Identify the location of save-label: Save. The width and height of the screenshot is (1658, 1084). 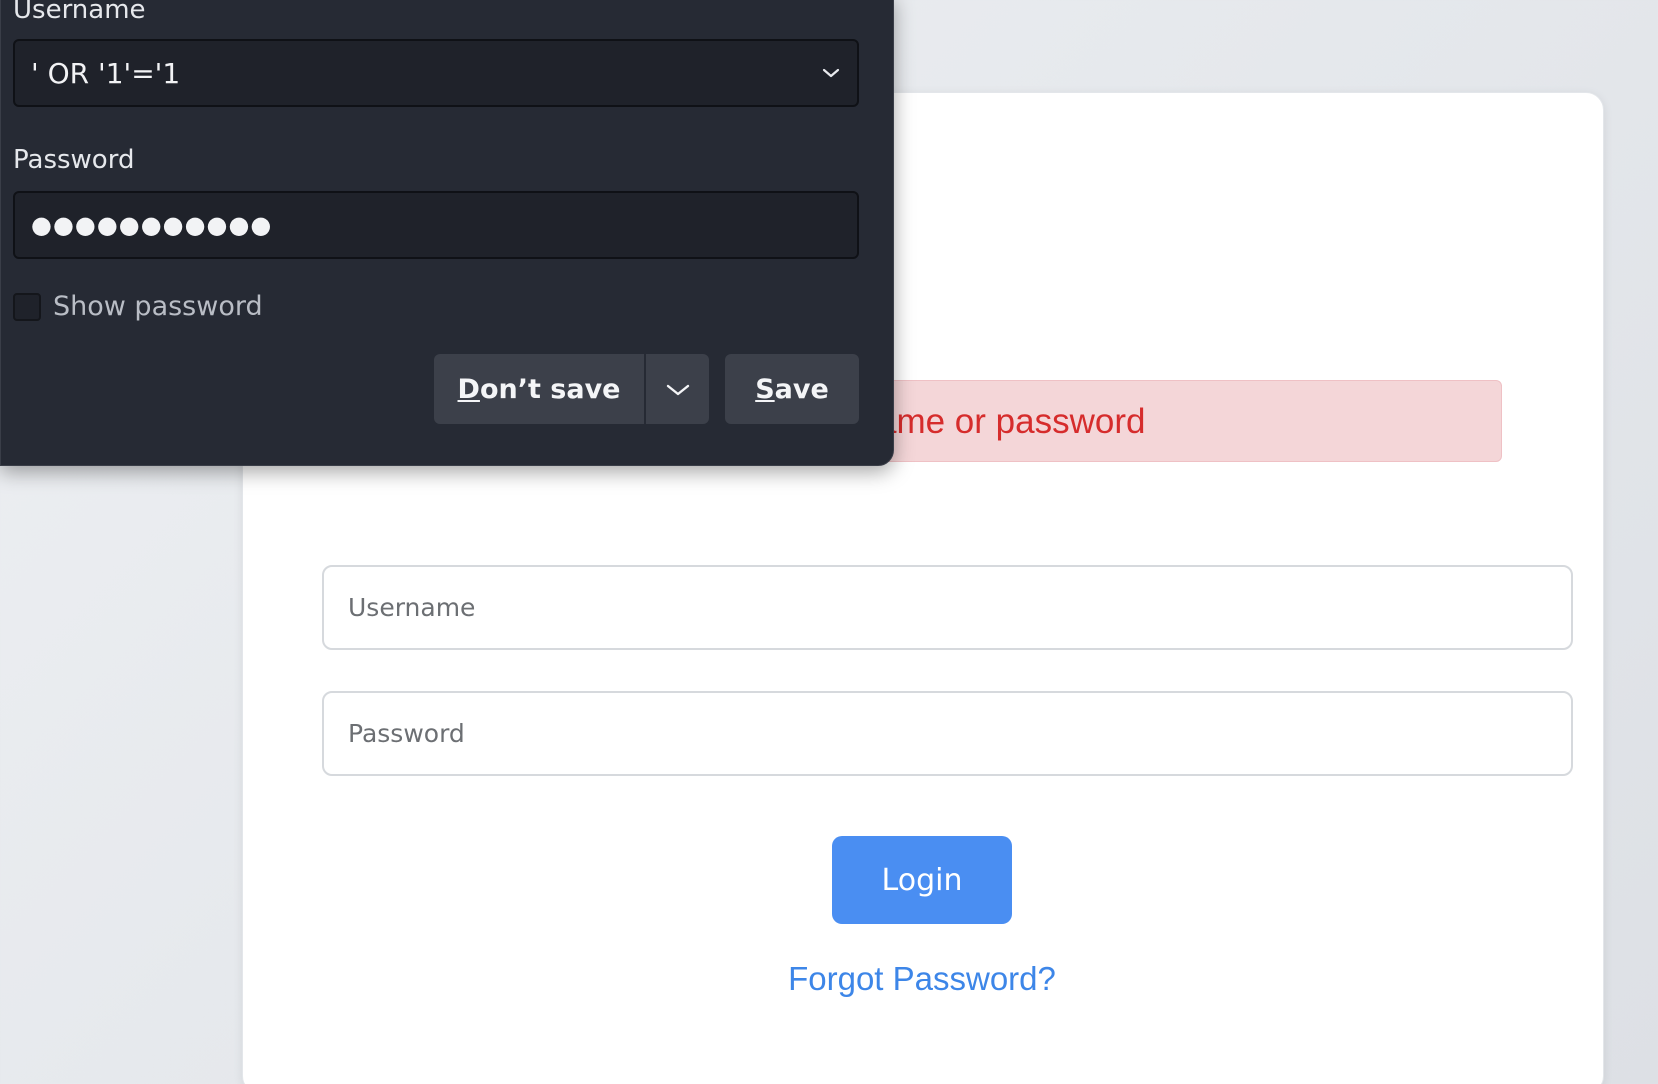
(792, 389).